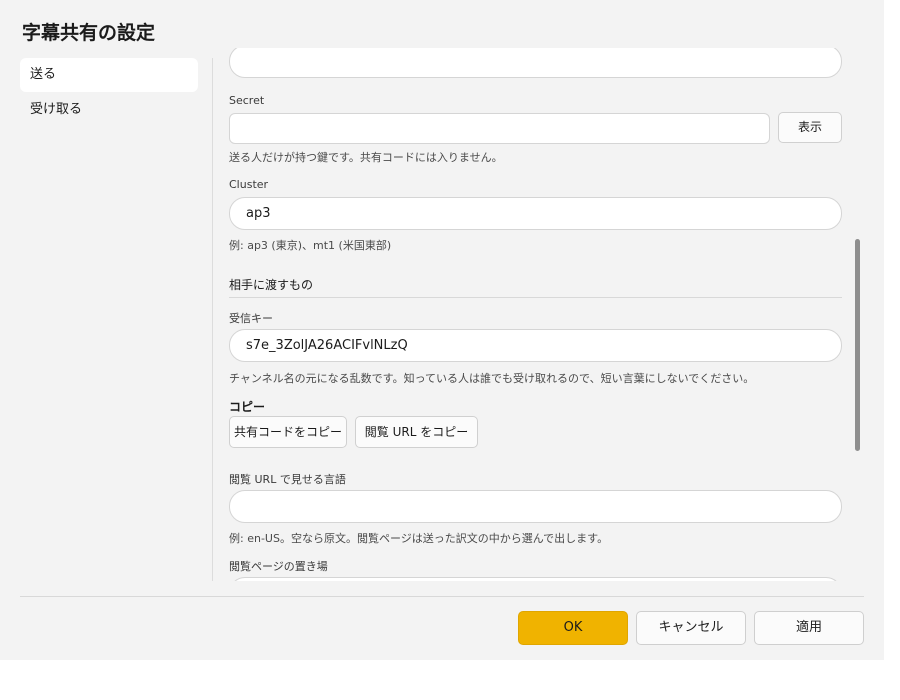  What do you see at coordinates (109, 110) in the screenshot?
I see `sidebar-item-receive: 受け取る` at bounding box center [109, 110].